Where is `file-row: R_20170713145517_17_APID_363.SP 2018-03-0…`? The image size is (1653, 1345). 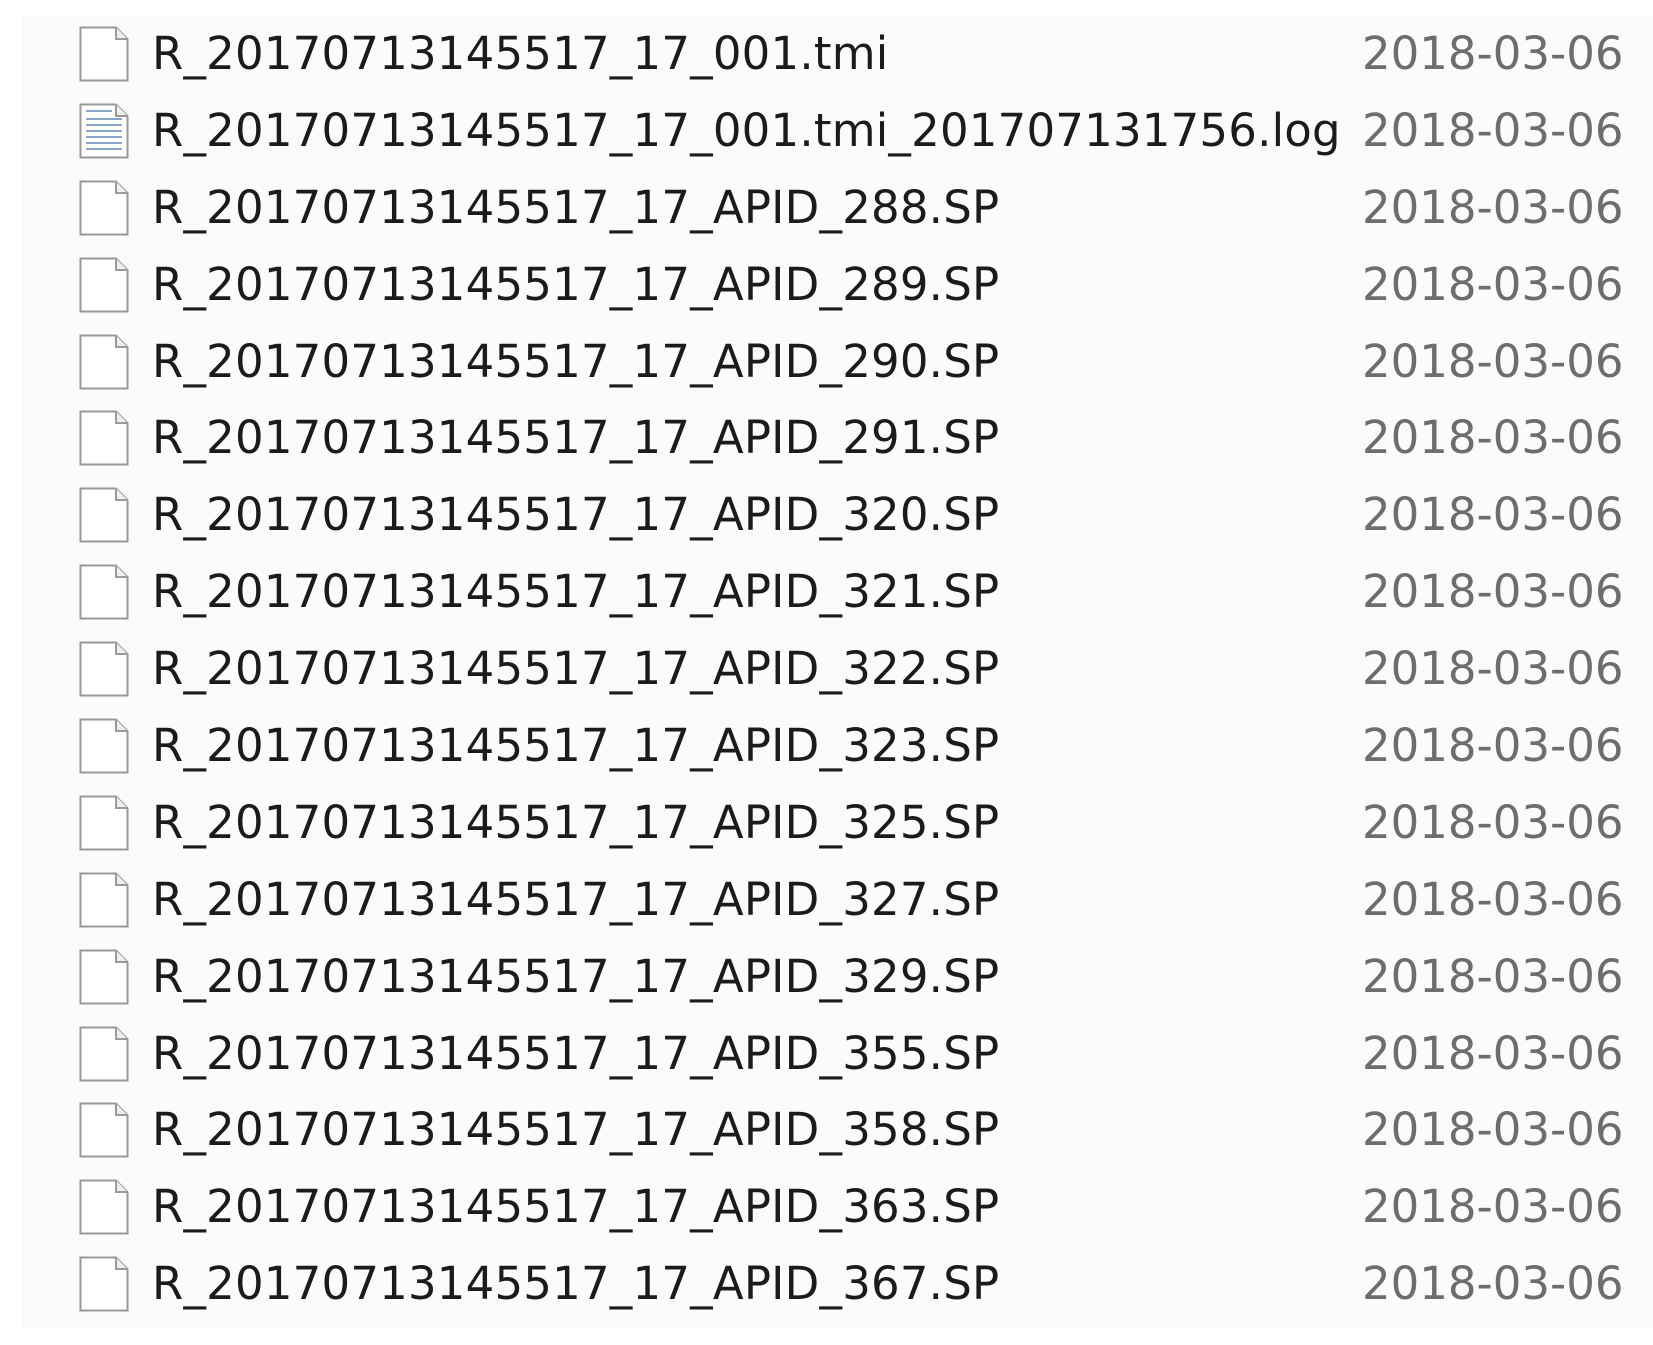 file-row: R_20170713145517_17_APID_363.SP 2018-03-0… is located at coordinates (837, 1207).